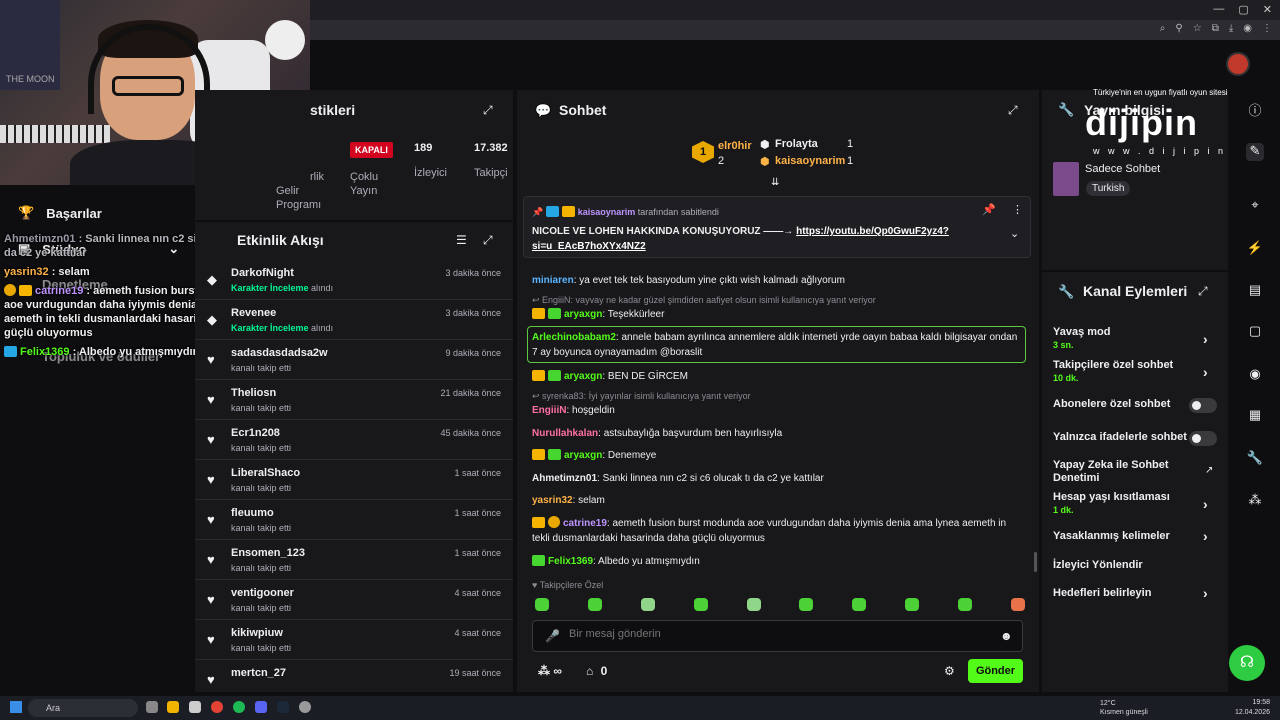 This screenshot has height=720, width=1280. Describe the element at coordinates (305, 707) in the screenshot. I see `obs-icon` at that location.